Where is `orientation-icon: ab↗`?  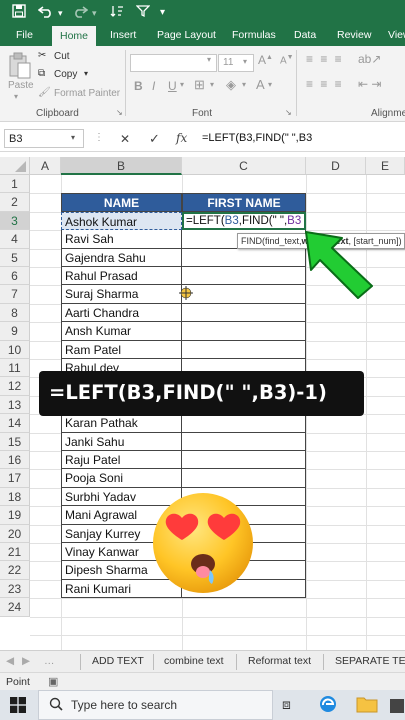 orientation-icon: ab↗ is located at coordinates (369, 59).